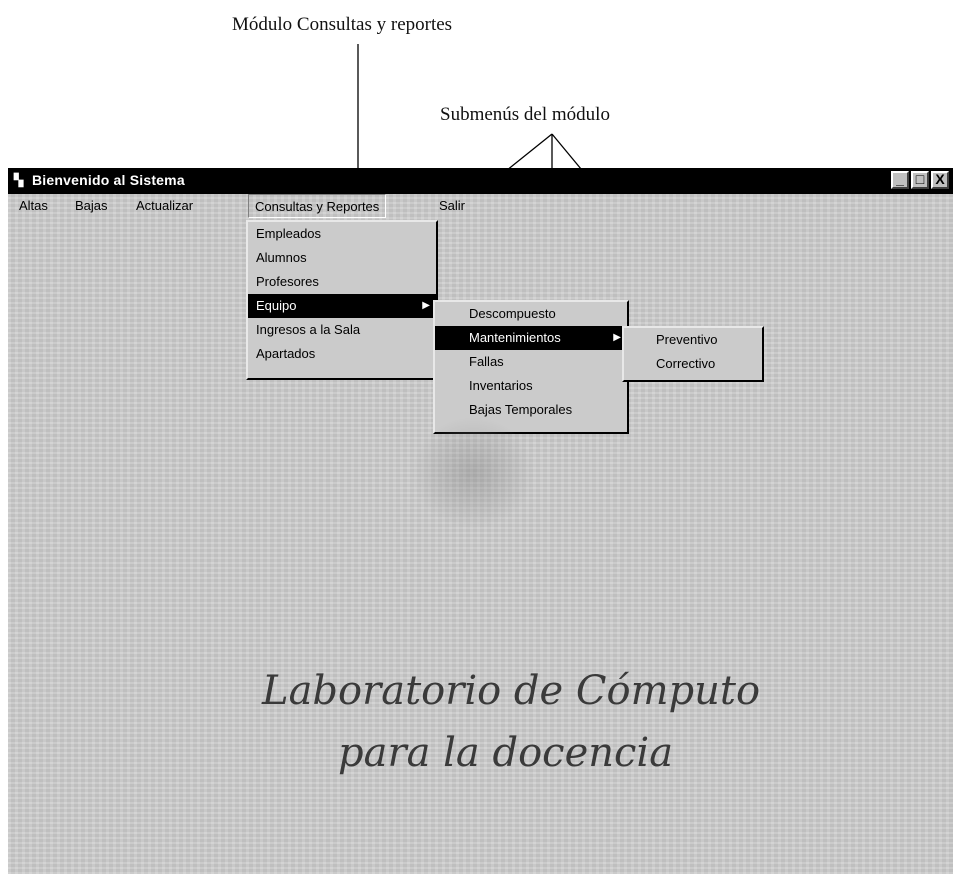  Describe the element at coordinates (531, 386) in the screenshot. I see `menu-item-inventarios: Inventarios` at that location.